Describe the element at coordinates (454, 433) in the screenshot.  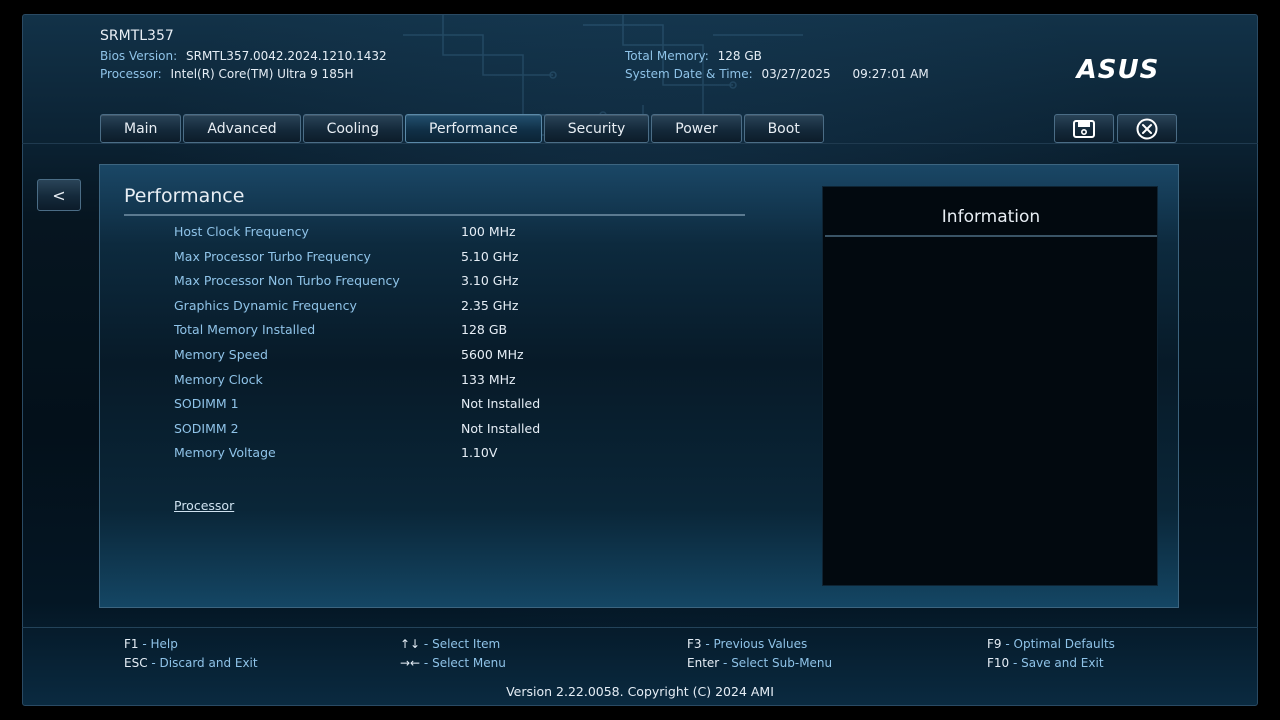
I see `setting-row: SODIMM 2 Not Installed` at that location.